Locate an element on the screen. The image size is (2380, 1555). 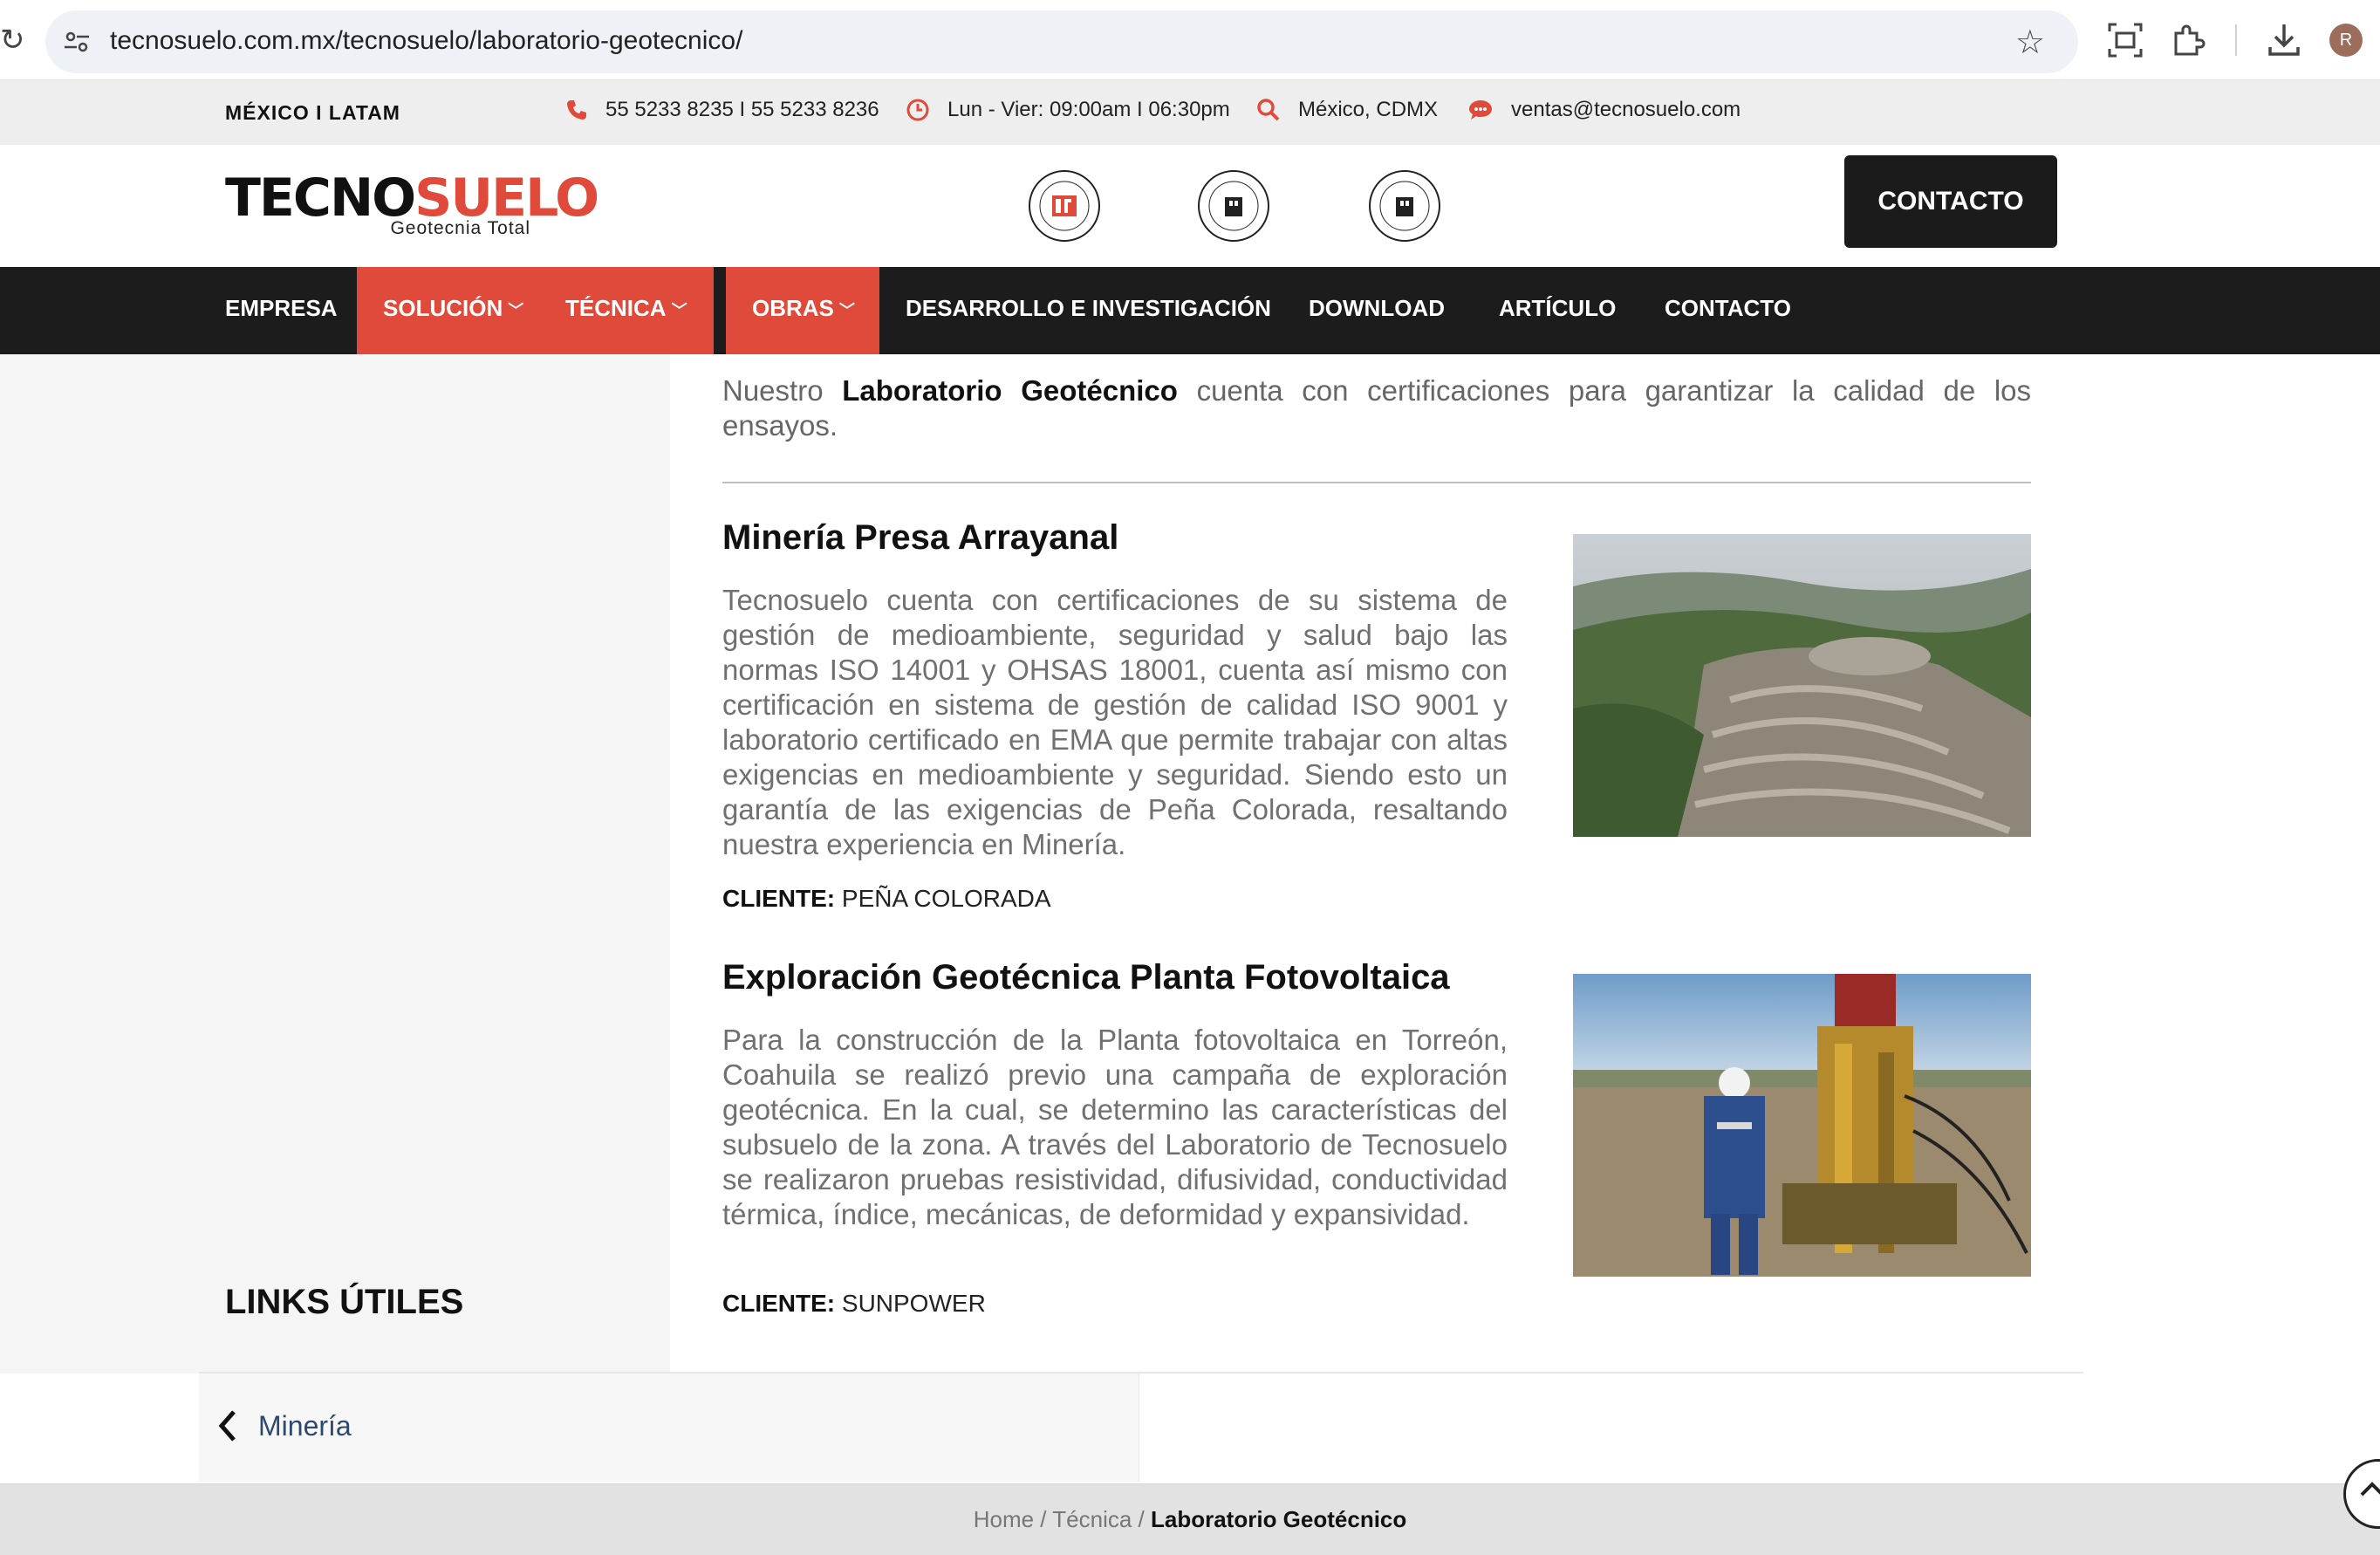
breadcrumb-current: Laboratorio Geotécnico is located at coordinates (1279, 1519).